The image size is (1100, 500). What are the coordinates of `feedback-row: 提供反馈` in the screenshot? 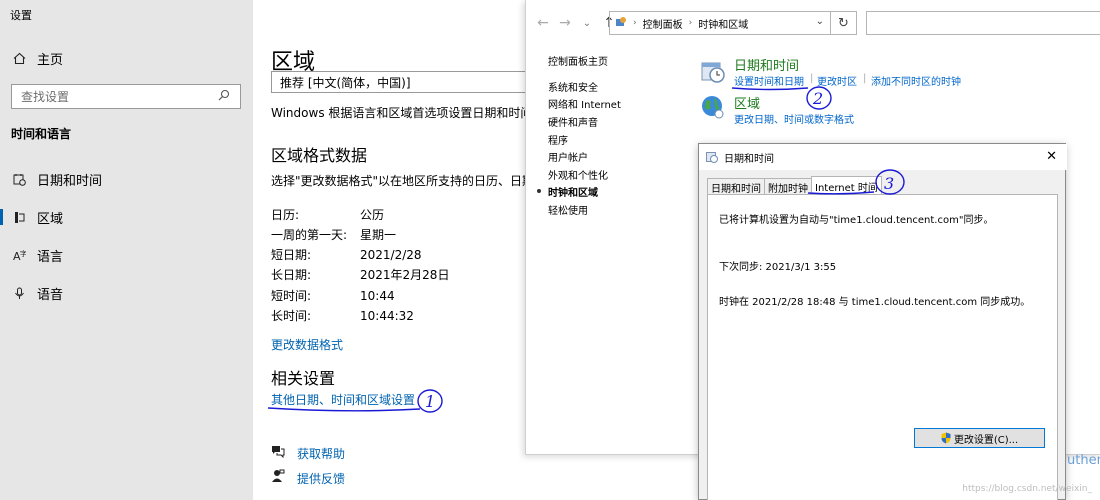 It's located at (308, 478).